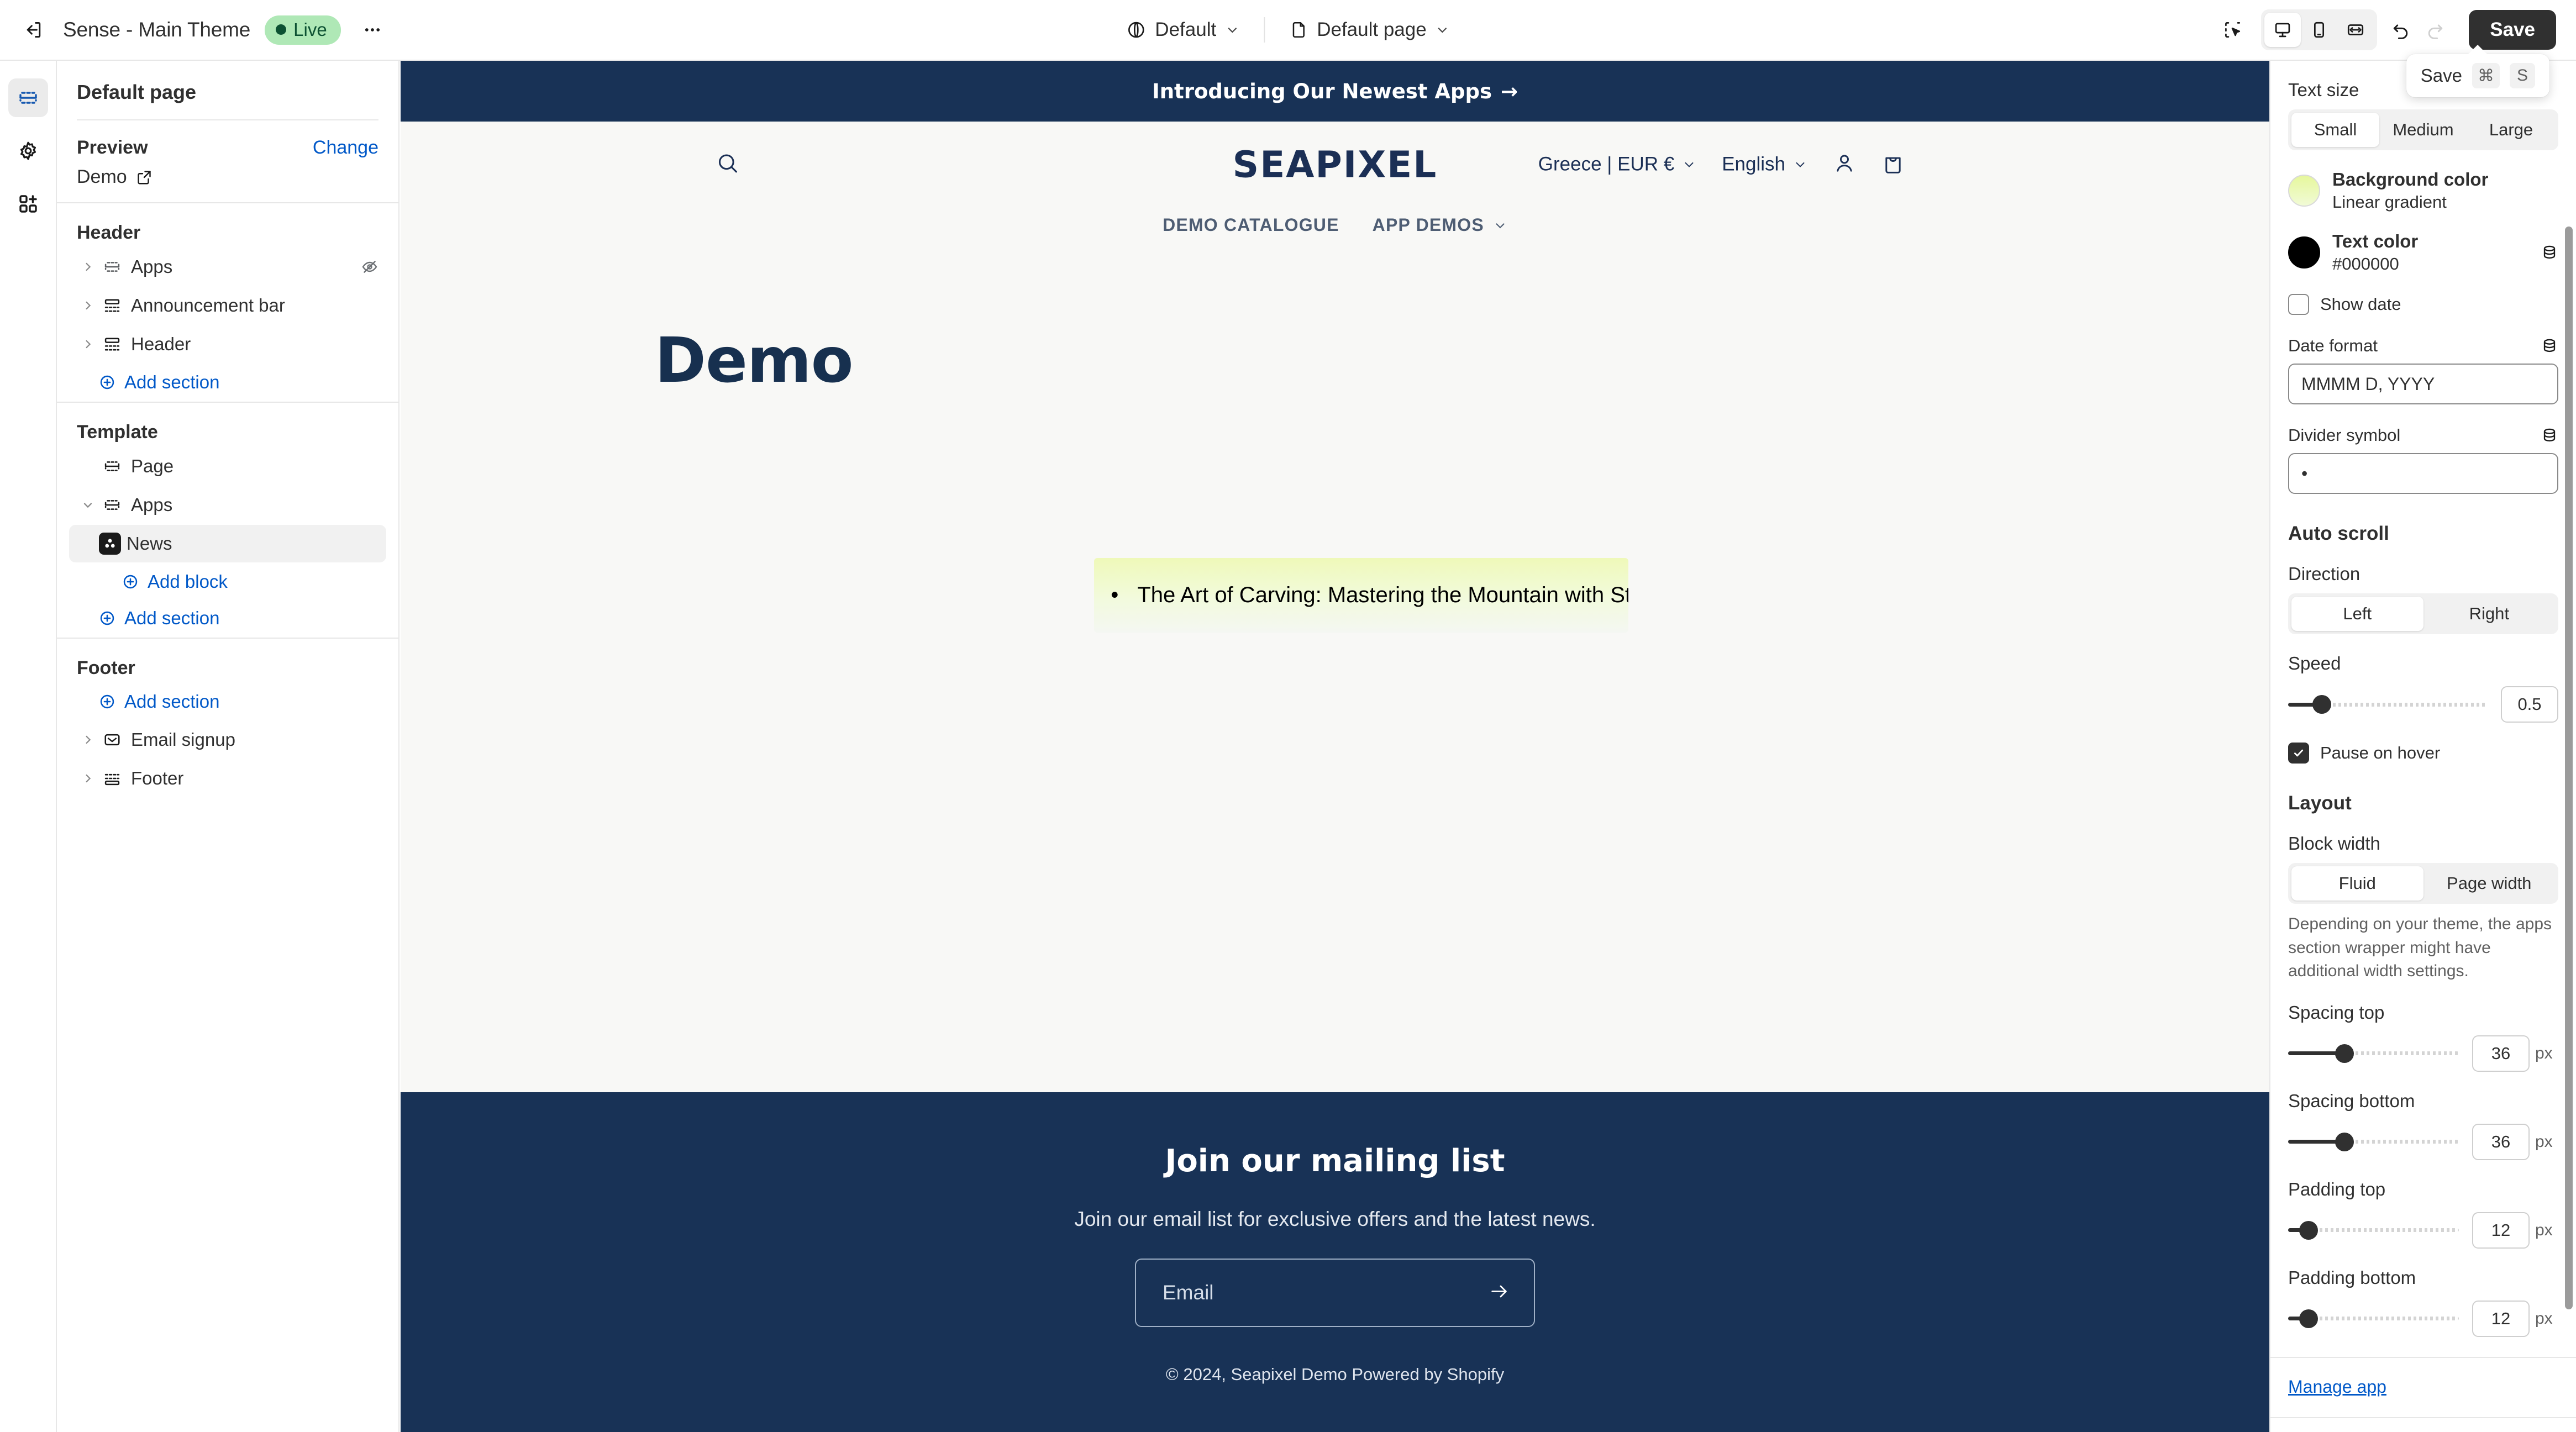 Image resolution: width=2576 pixels, height=1432 pixels. What do you see at coordinates (2489, 884) in the screenshot?
I see `block-width-page-width-button: Page width` at bounding box center [2489, 884].